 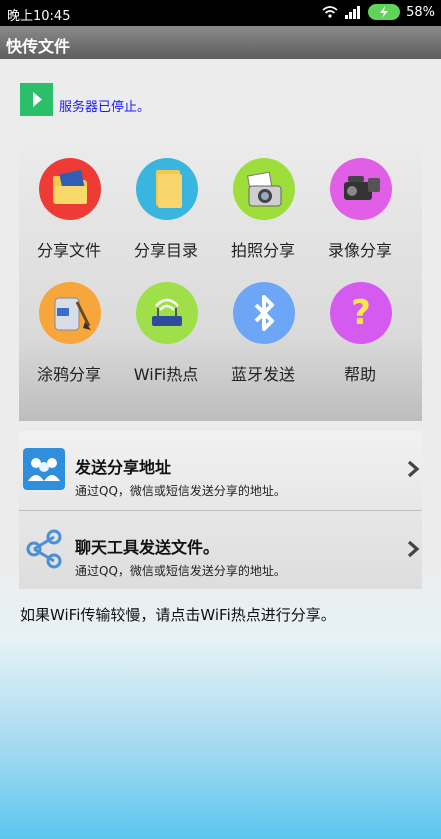 What do you see at coordinates (220, 42) in the screenshot?
I see `app-title-bar: 快传文件` at bounding box center [220, 42].